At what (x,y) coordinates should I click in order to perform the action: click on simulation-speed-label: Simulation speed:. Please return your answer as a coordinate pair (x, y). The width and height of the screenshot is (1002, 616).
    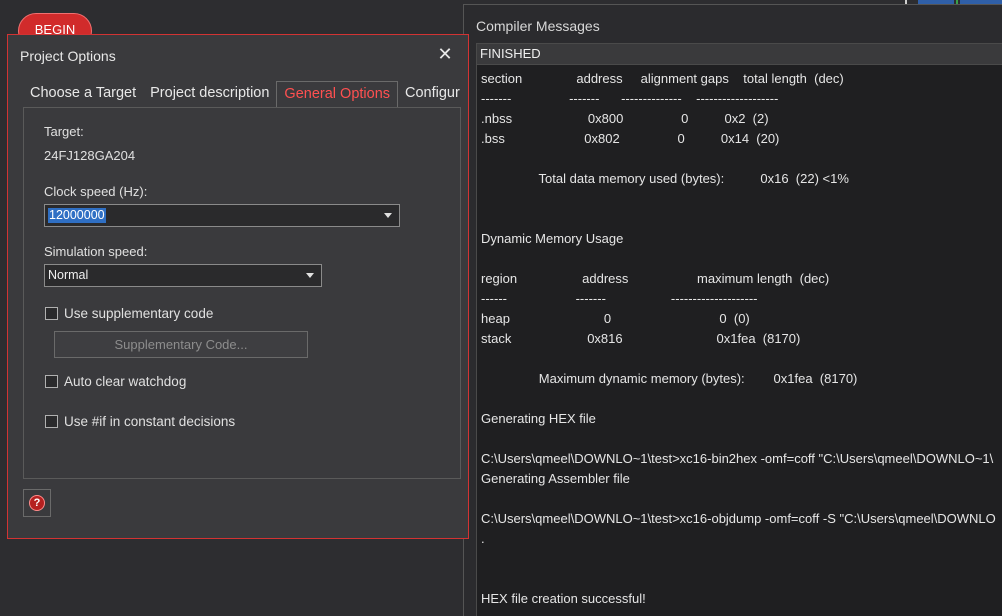
    Looking at the image, I should click on (96, 251).